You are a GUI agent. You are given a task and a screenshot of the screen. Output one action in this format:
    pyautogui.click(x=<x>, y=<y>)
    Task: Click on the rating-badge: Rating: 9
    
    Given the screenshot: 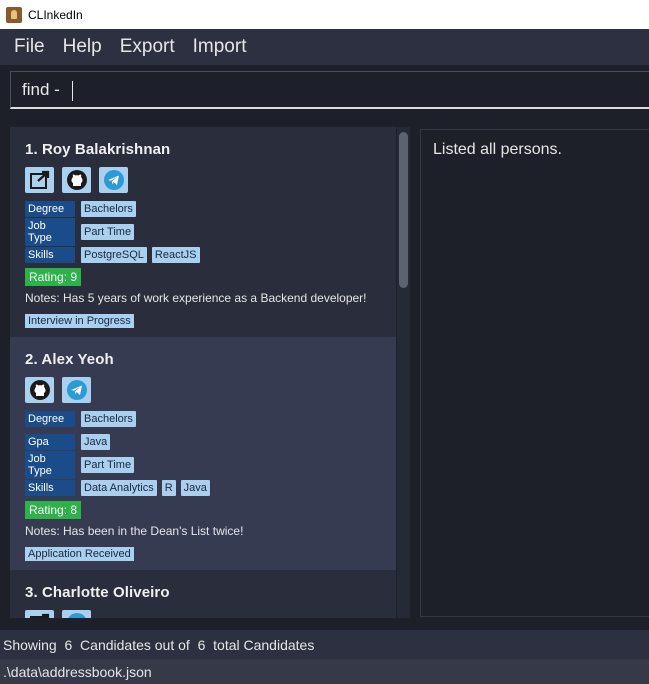 What is the action you would take?
    pyautogui.click(x=53, y=277)
    